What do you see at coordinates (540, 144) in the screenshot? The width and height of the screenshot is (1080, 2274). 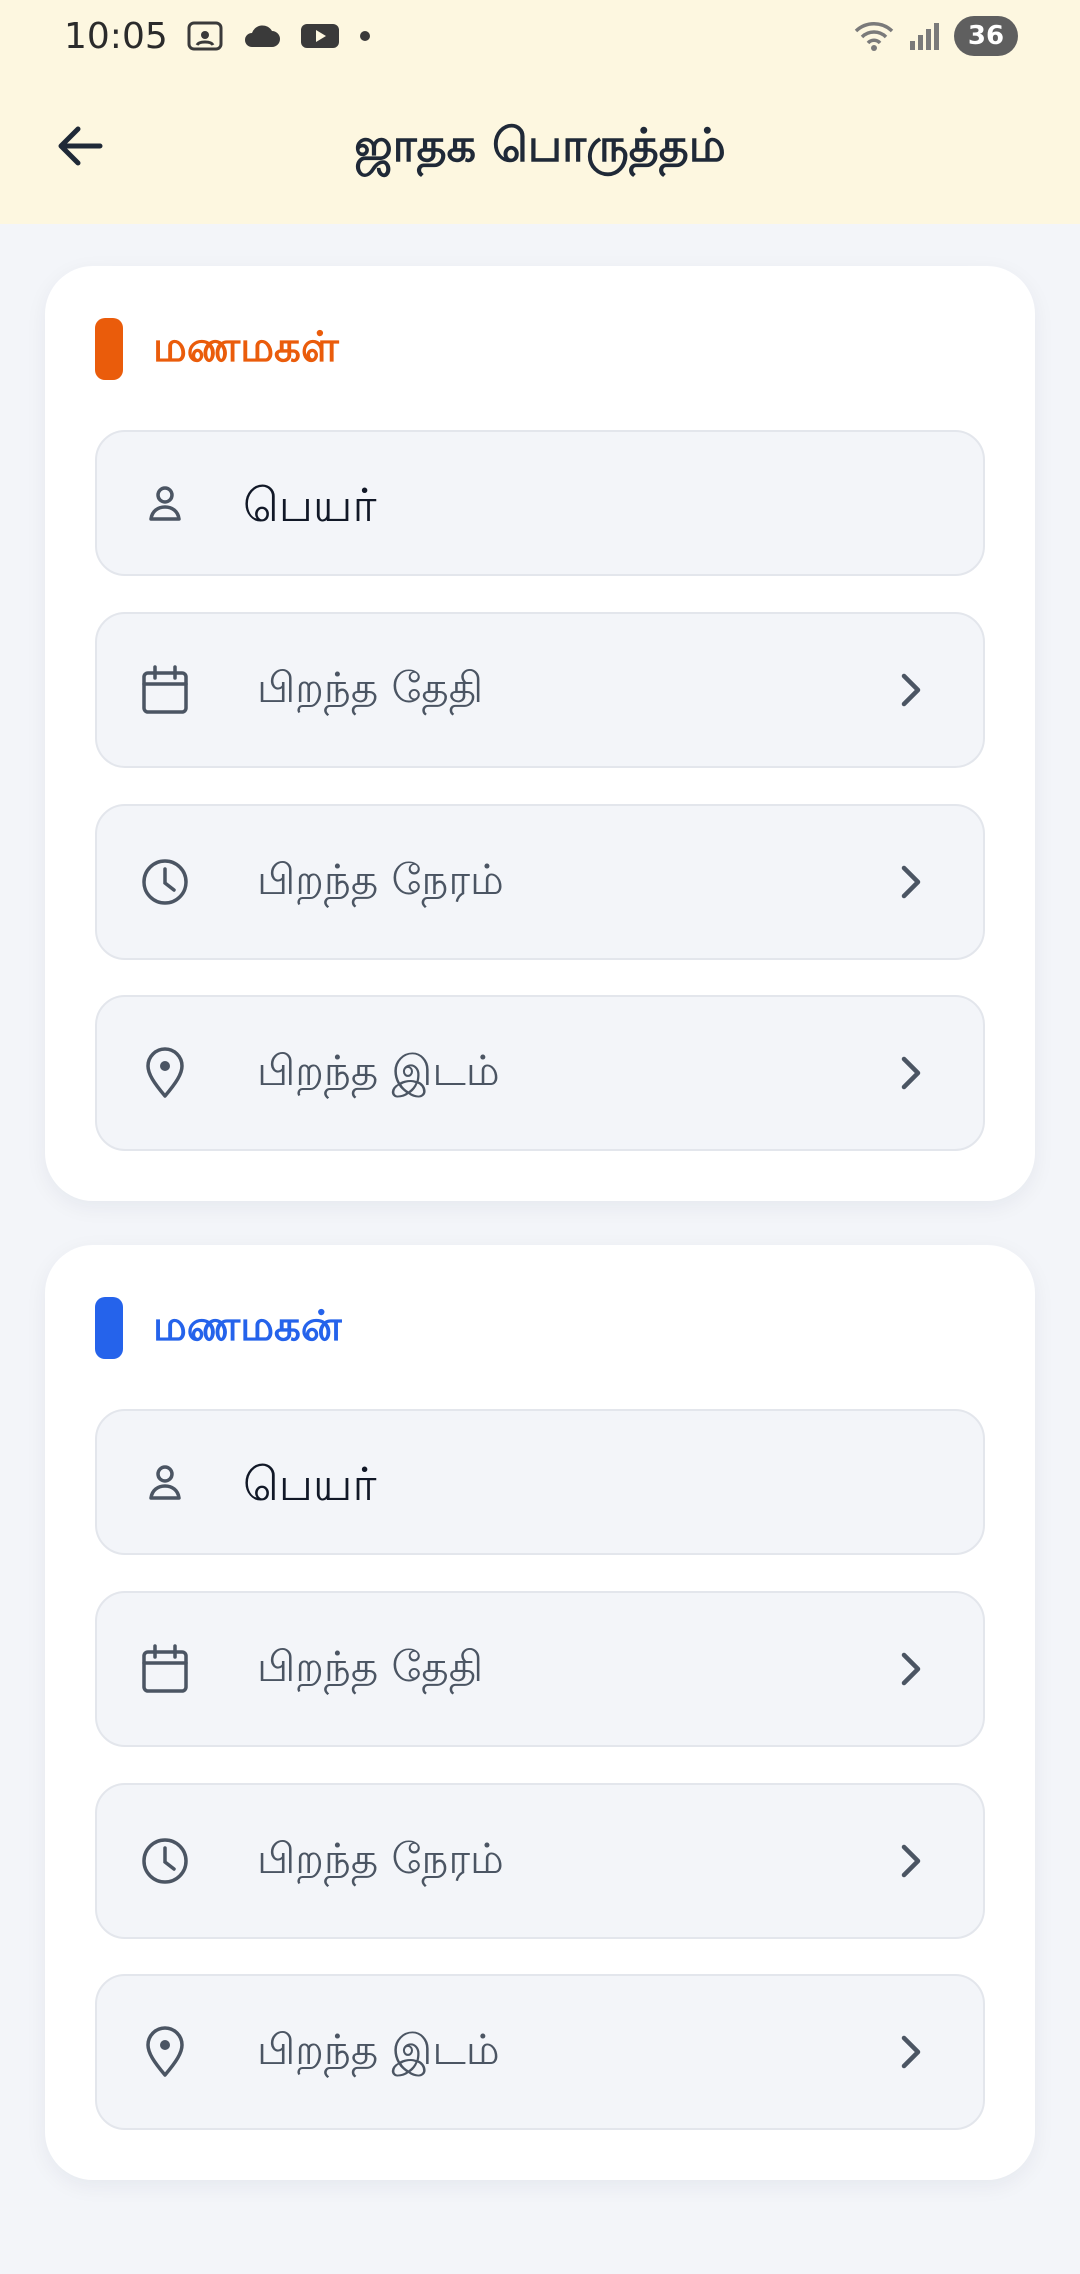 I see `page-title: ஜாதக பொருத்தம்` at bounding box center [540, 144].